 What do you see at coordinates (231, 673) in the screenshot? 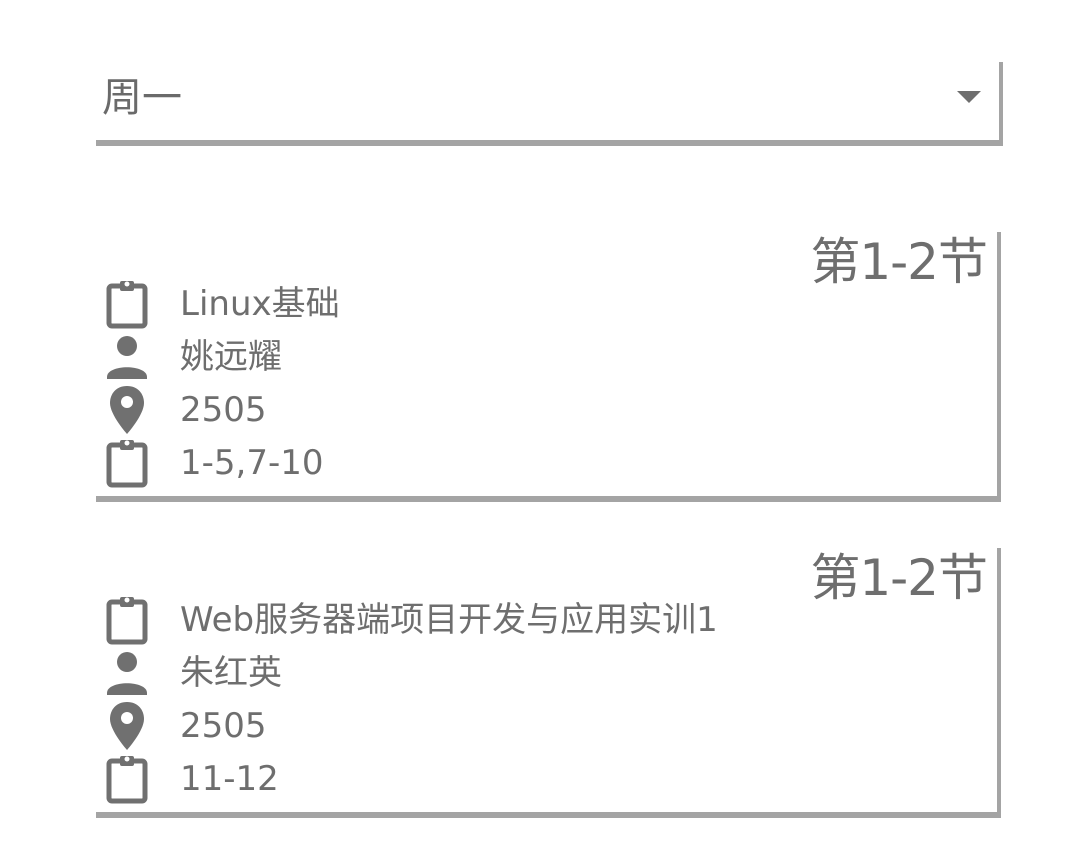
I see `course-teacher: 朱红英` at bounding box center [231, 673].